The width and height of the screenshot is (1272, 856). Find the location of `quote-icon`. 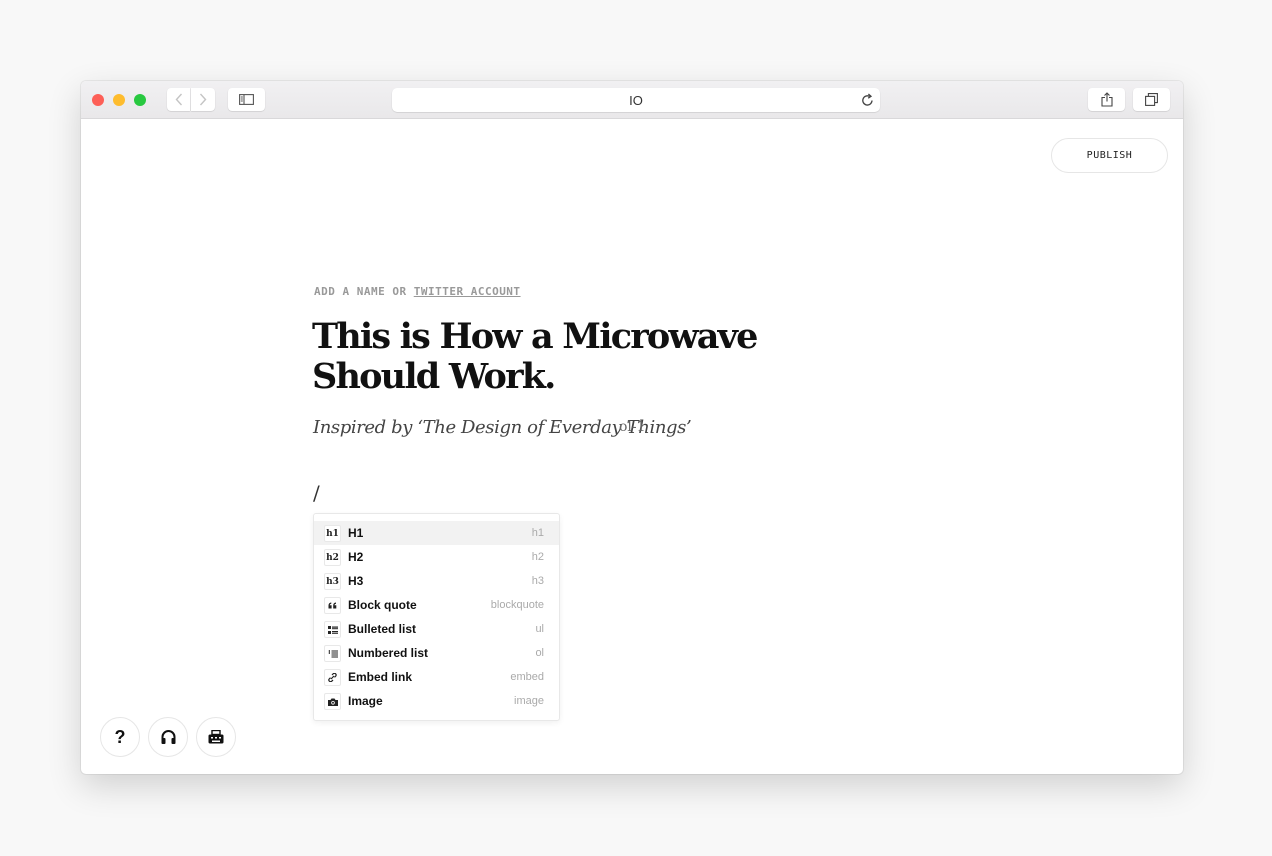

quote-icon is located at coordinates (332, 605).